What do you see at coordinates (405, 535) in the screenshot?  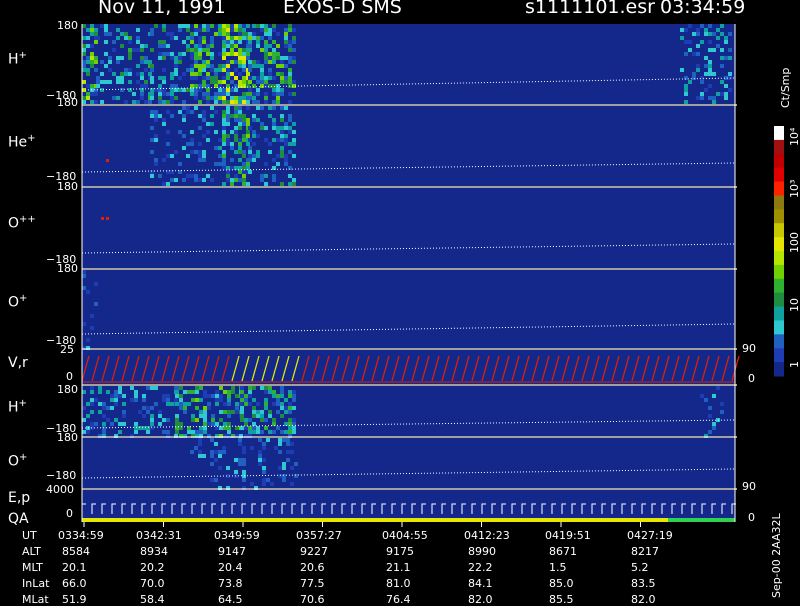 I see `ephemeris-cell: 0404:55` at bounding box center [405, 535].